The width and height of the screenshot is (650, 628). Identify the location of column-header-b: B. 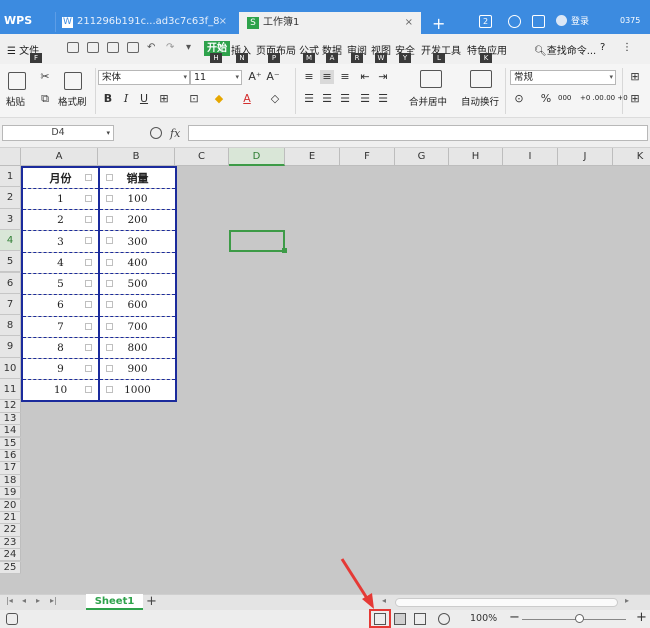
(136, 157).